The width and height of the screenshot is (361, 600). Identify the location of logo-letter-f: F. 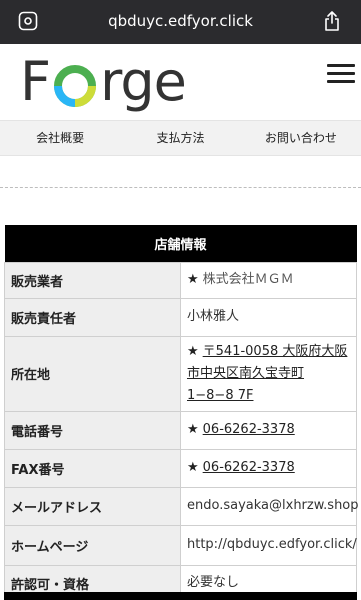
(35, 81).